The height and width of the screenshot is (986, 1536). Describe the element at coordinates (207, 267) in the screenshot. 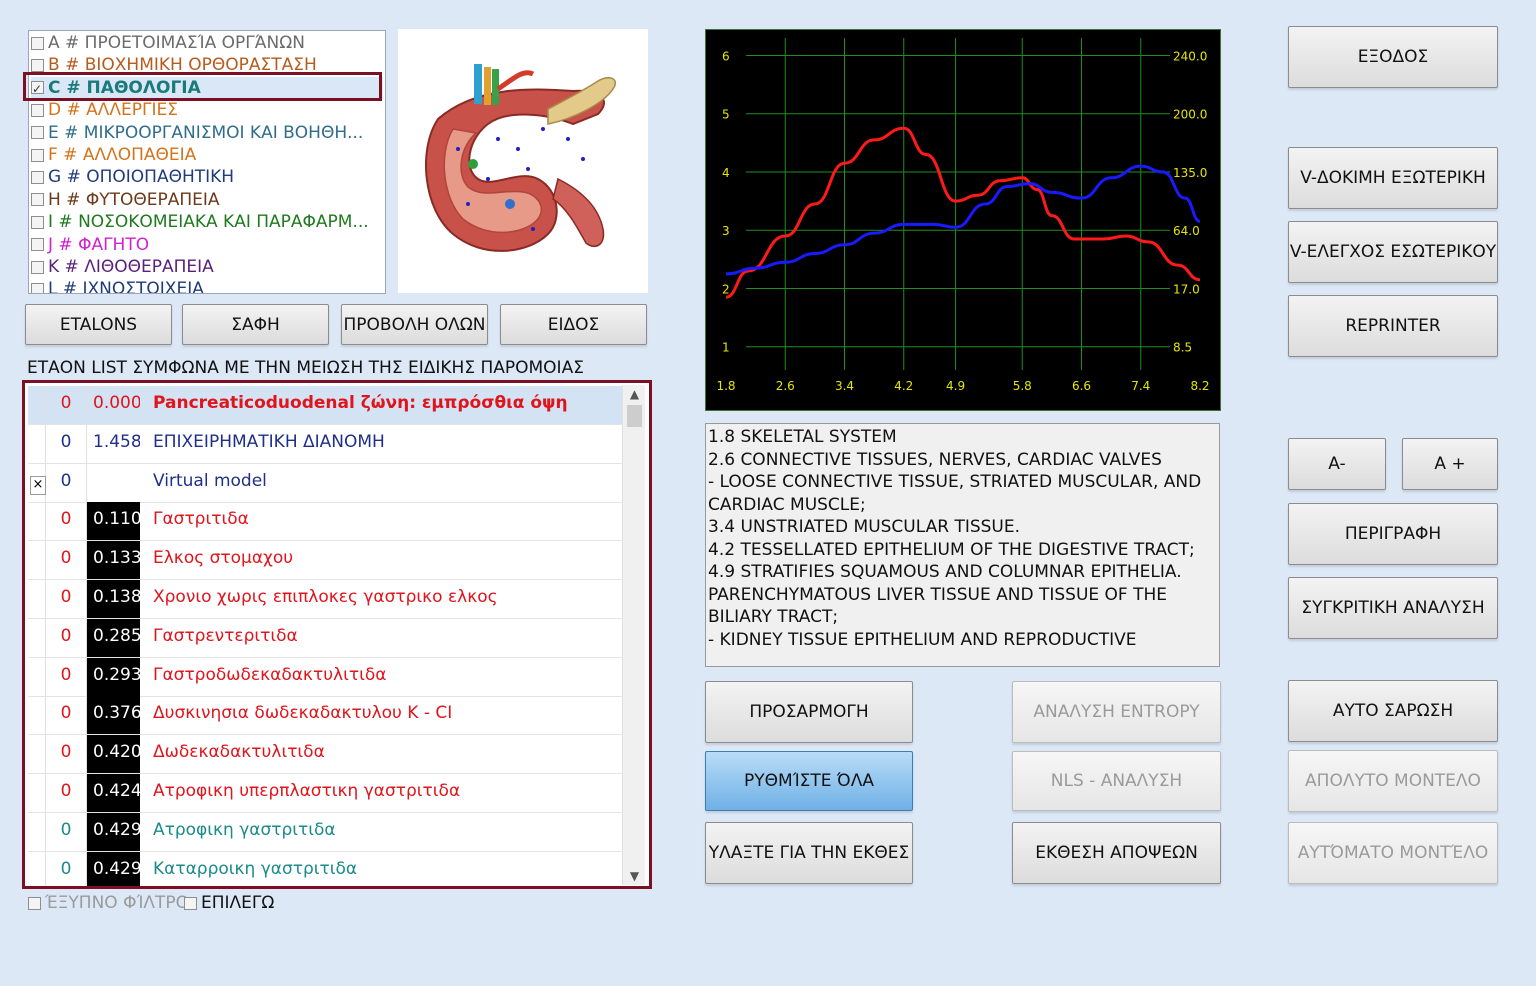

I see `category-item: K # ΛΙΘΟΘΕΡΑΠΕΙΑ` at that location.